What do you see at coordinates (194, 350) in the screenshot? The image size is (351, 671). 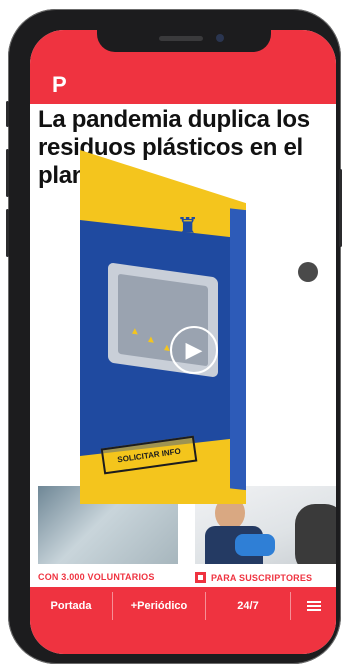 I see `play-icon: ▶` at bounding box center [194, 350].